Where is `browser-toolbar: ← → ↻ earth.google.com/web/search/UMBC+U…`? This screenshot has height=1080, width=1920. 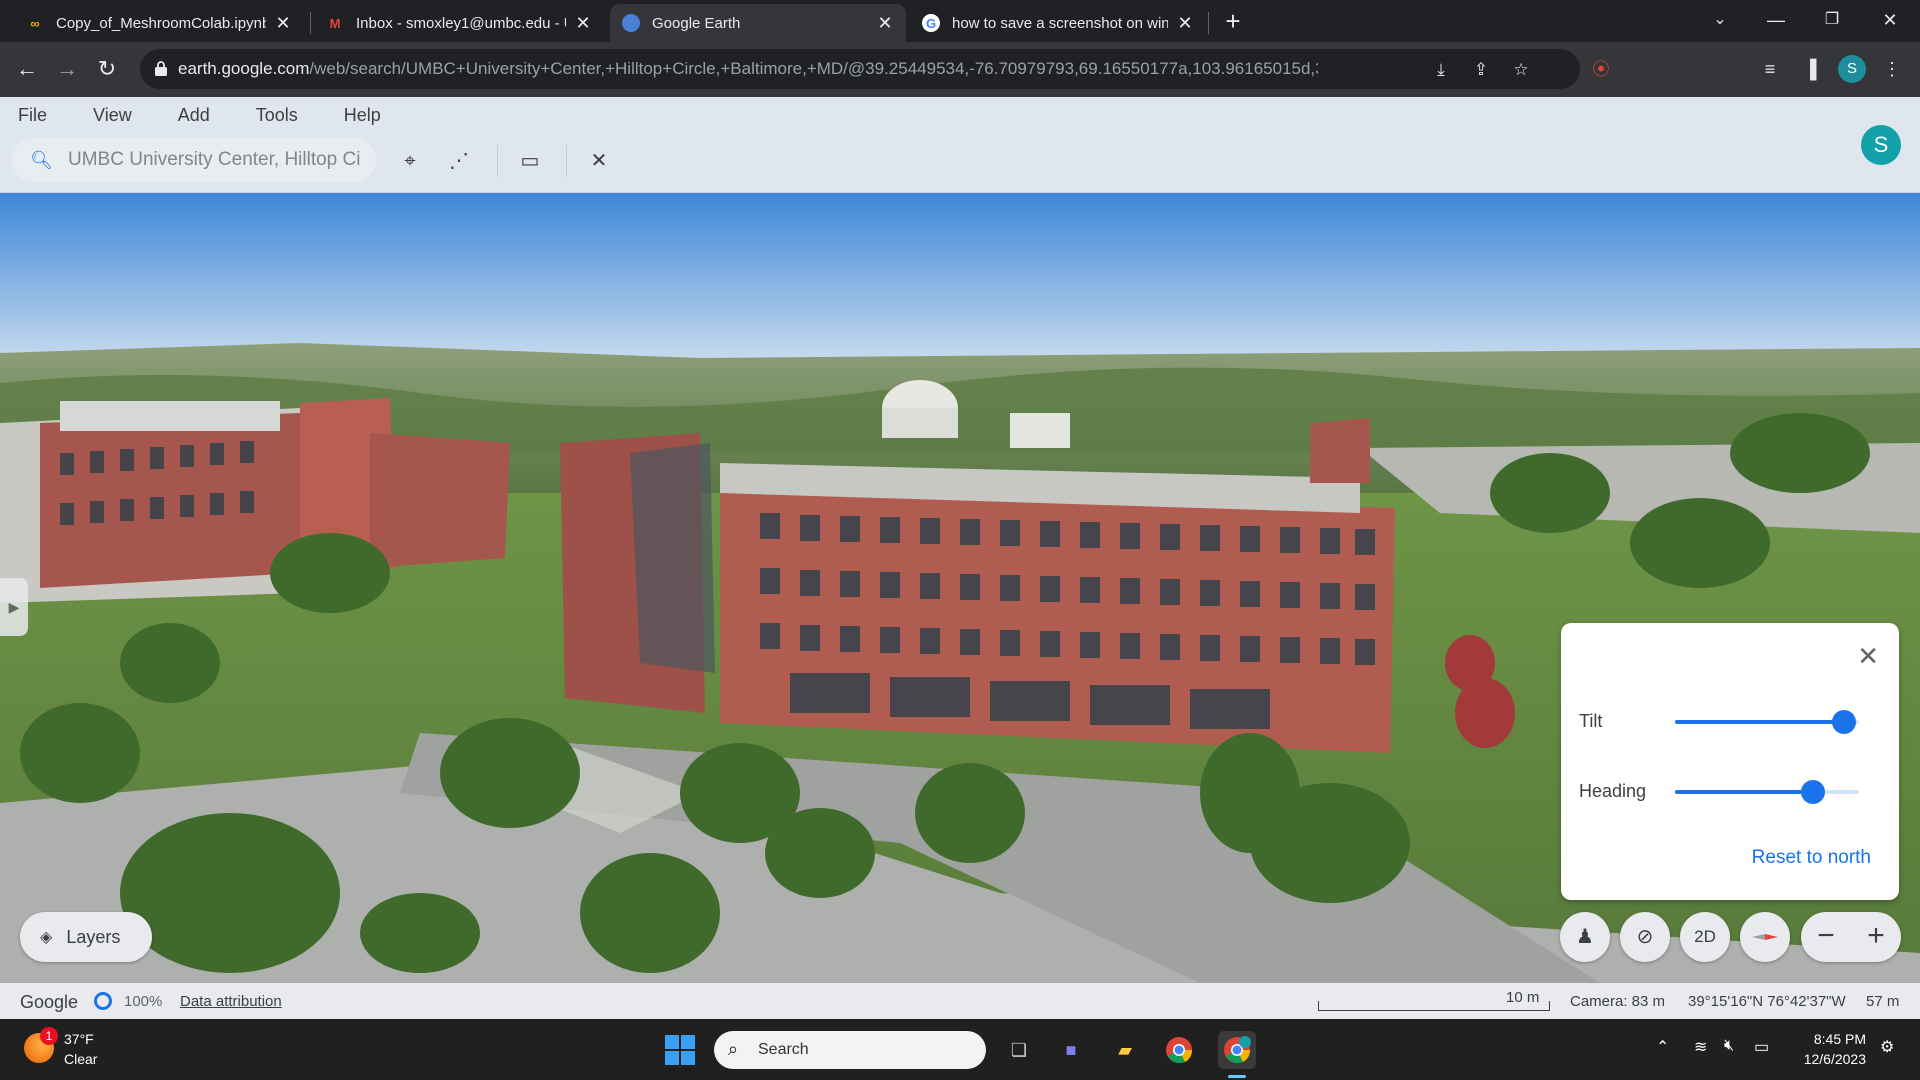 browser-toolbar: ← → ↻ earth.google.com/web/search/UMBC+U… is located at coordinates (960, 69).